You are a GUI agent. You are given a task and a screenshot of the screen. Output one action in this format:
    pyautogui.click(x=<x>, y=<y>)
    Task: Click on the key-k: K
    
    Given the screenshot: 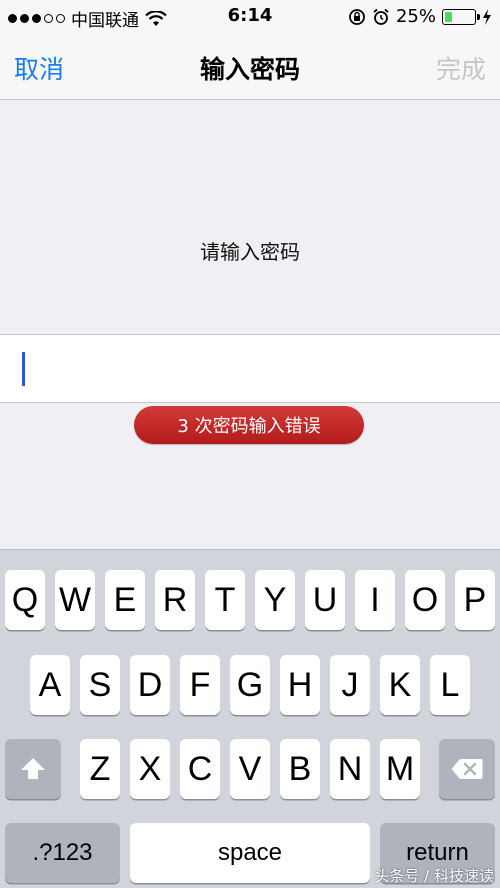 What is the action you would take?
    pyautogui.click(x=400, y=685)
    